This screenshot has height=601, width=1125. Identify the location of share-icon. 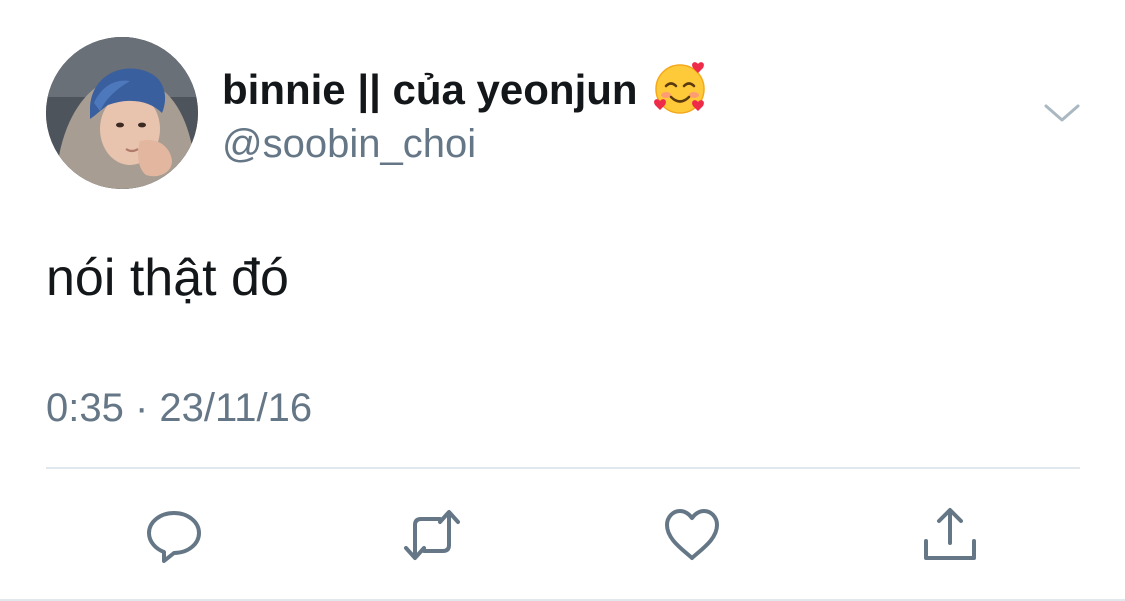
(950, 534).